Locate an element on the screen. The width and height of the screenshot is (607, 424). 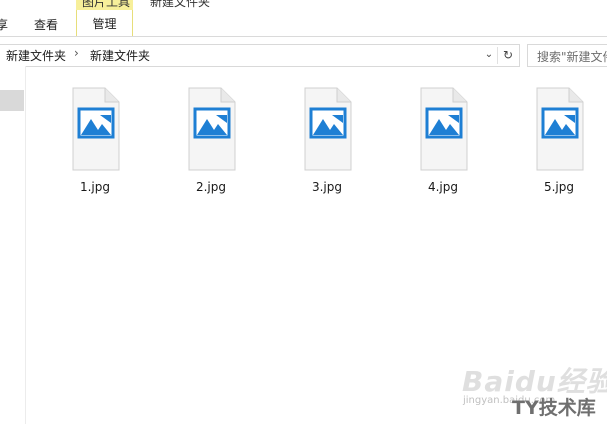
file-name: 5.jpg is located at coordinates (559, 187).